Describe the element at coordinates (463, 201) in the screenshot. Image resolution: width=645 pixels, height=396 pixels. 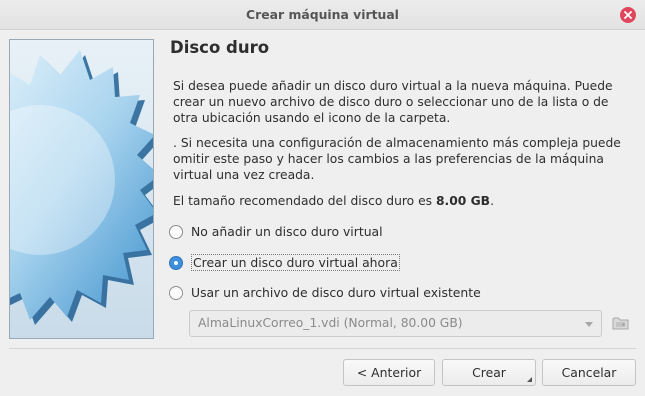
I see `recommended-size-value: 8.00 GB` at that location.